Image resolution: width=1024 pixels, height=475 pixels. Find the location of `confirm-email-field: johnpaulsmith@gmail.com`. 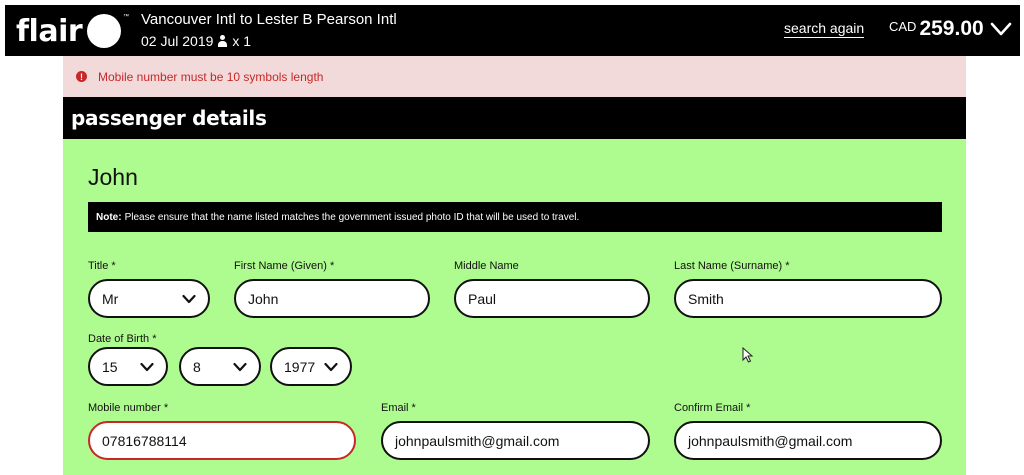

confirm-email-field: johnpaulsmith@gmail.com is located at coordinates (808, 440).